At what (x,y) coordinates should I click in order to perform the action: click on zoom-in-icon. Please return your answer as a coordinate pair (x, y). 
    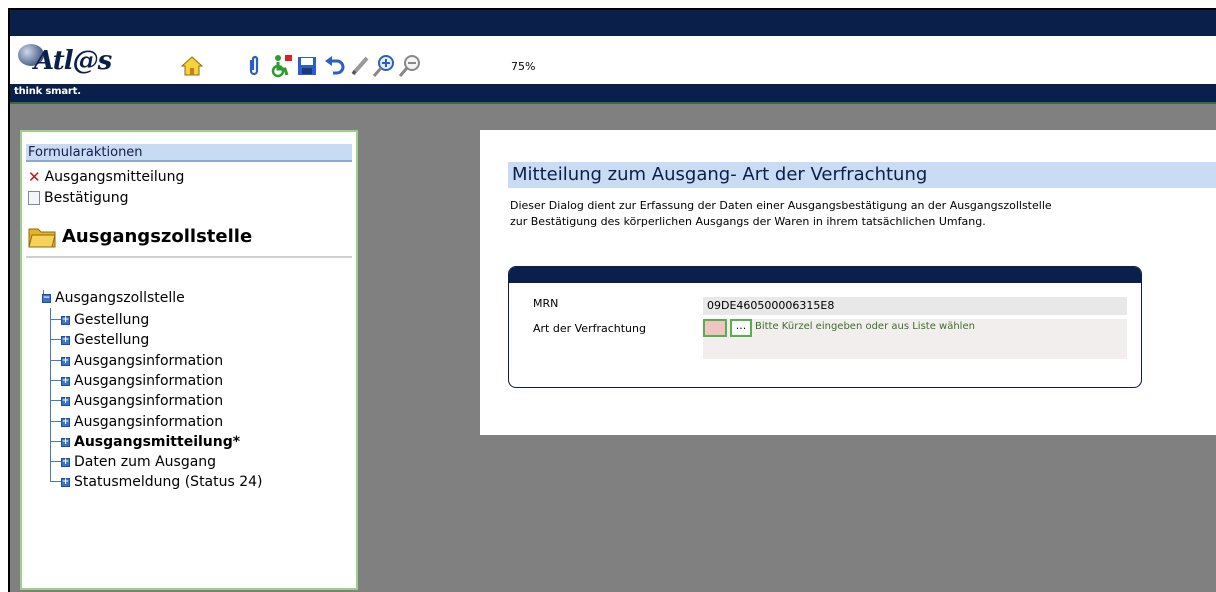
    Looking at the image, I should click on (384, 66).